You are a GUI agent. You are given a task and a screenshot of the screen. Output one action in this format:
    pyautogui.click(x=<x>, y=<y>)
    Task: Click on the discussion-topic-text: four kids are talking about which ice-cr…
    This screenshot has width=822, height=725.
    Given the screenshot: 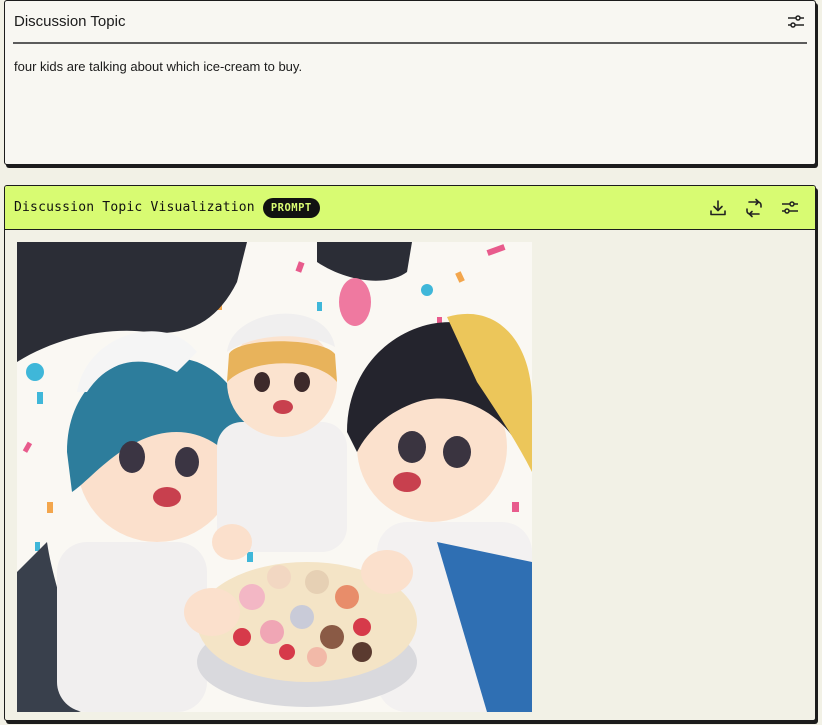 What is the action you would take?
    pyautogui.click(x=158, y=66)
    